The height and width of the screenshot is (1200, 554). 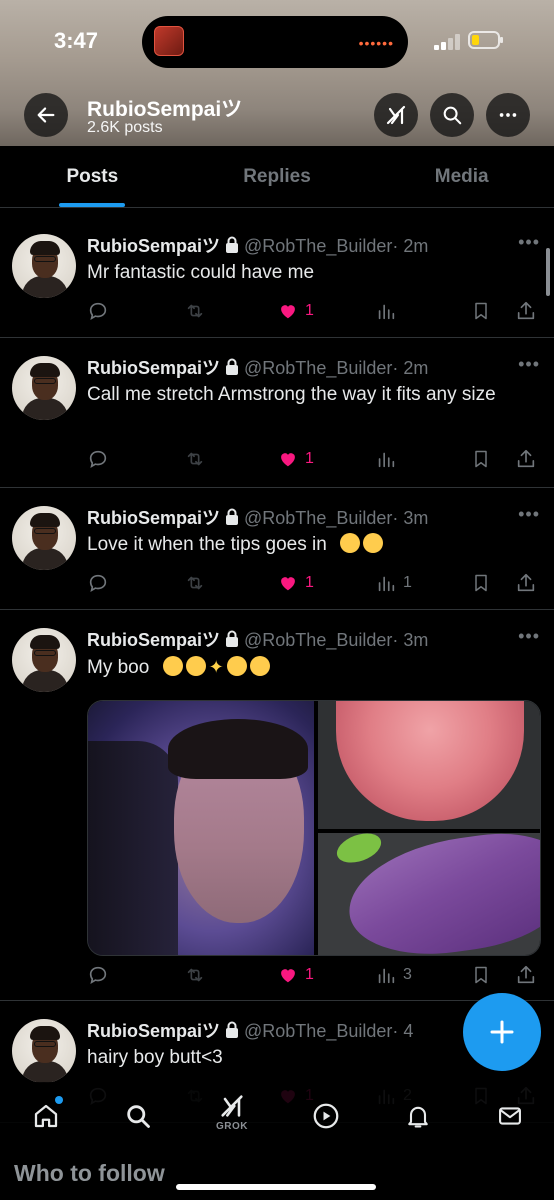 What do you see at coordinates (172, 666) in the screenshot?
I see `kissing-face-emoji` at bounding box center [172, 666].